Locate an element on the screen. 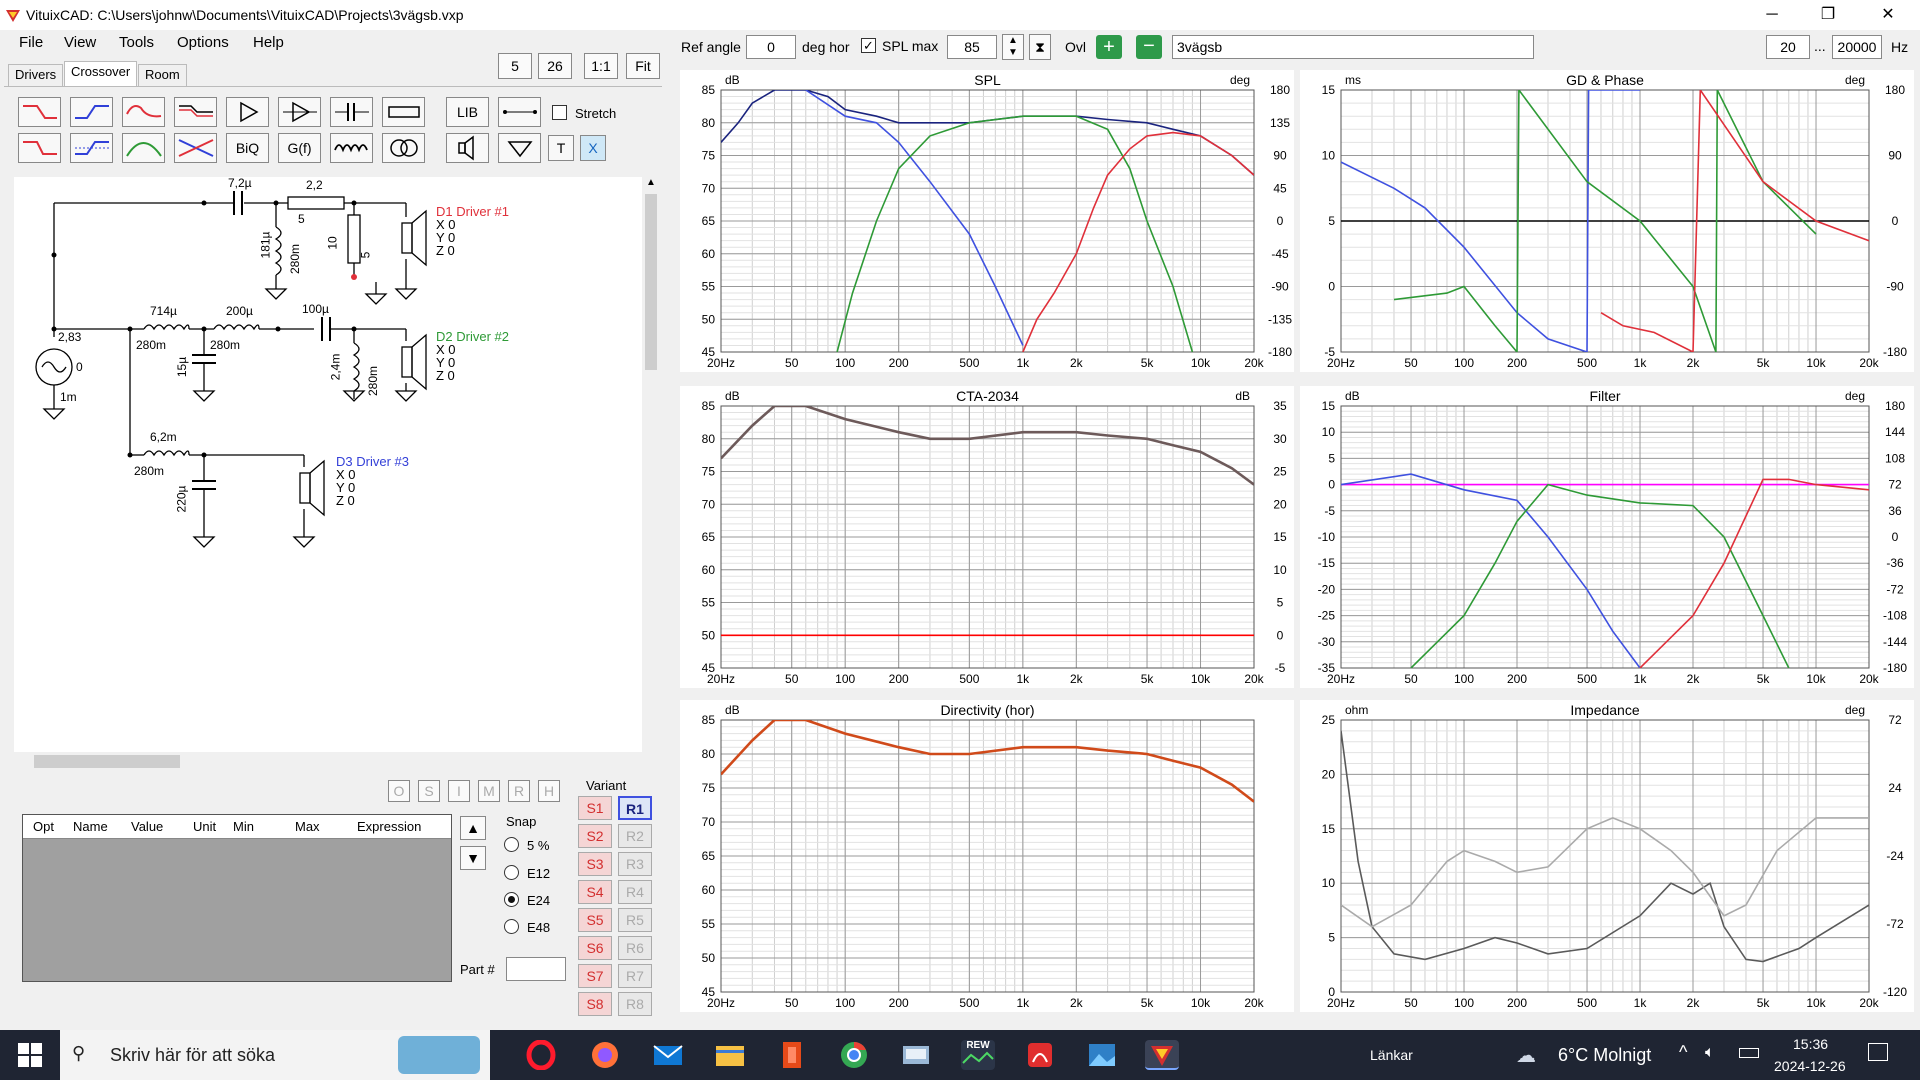 The height and width of the screenshot is (1080, 1920). lock-r-button: R is located at coordinates (519, 791).